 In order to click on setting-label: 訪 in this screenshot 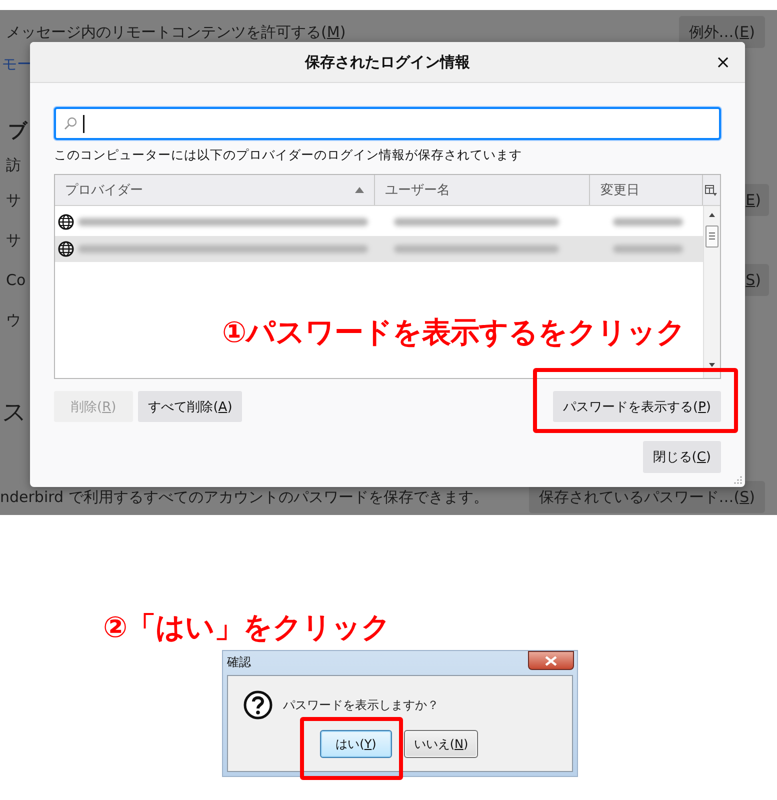, I will do `click(13, 165)`.